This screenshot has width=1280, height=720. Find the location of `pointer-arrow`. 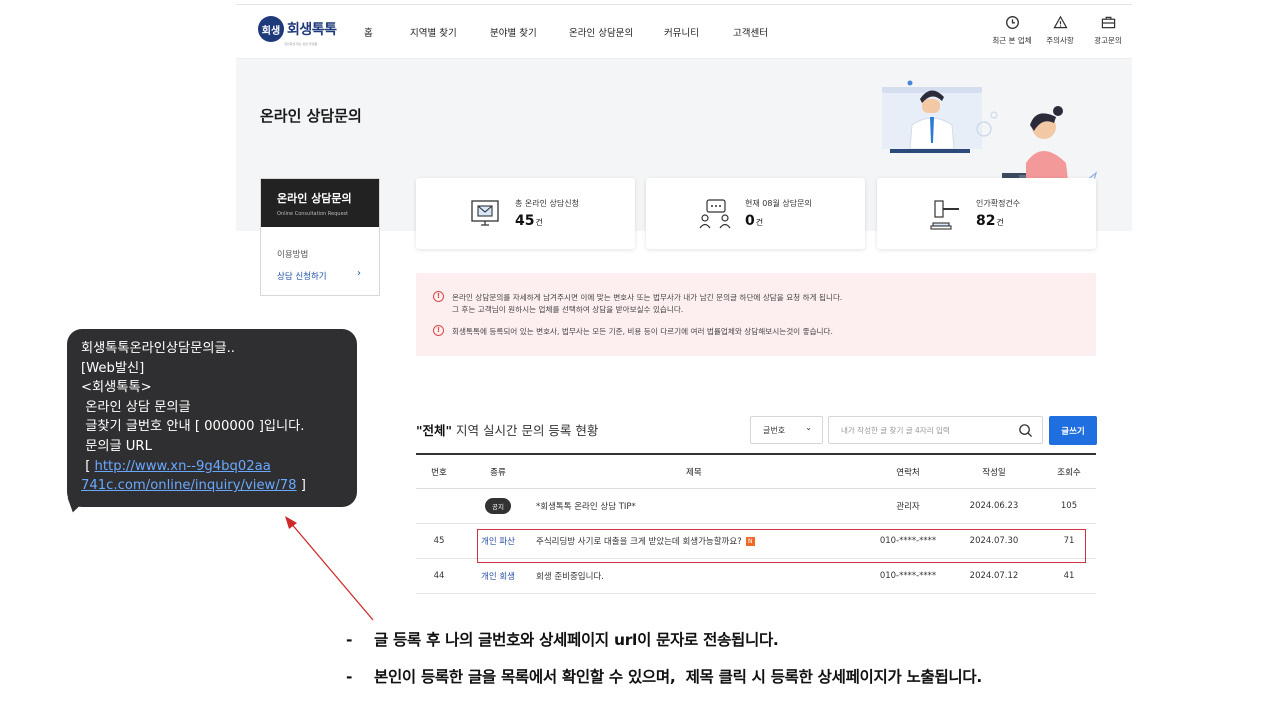

pointer-arrow is located at coordinates (329, 568).